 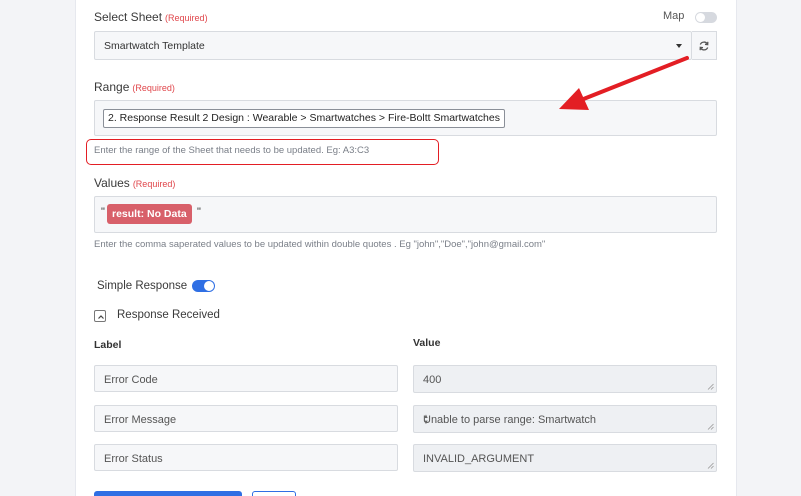 What do you see at coordinates (565, 458) in the screenshot?
I see `response-value-field: INVALID_ARGUMENT` at bounding box center [565, 458].